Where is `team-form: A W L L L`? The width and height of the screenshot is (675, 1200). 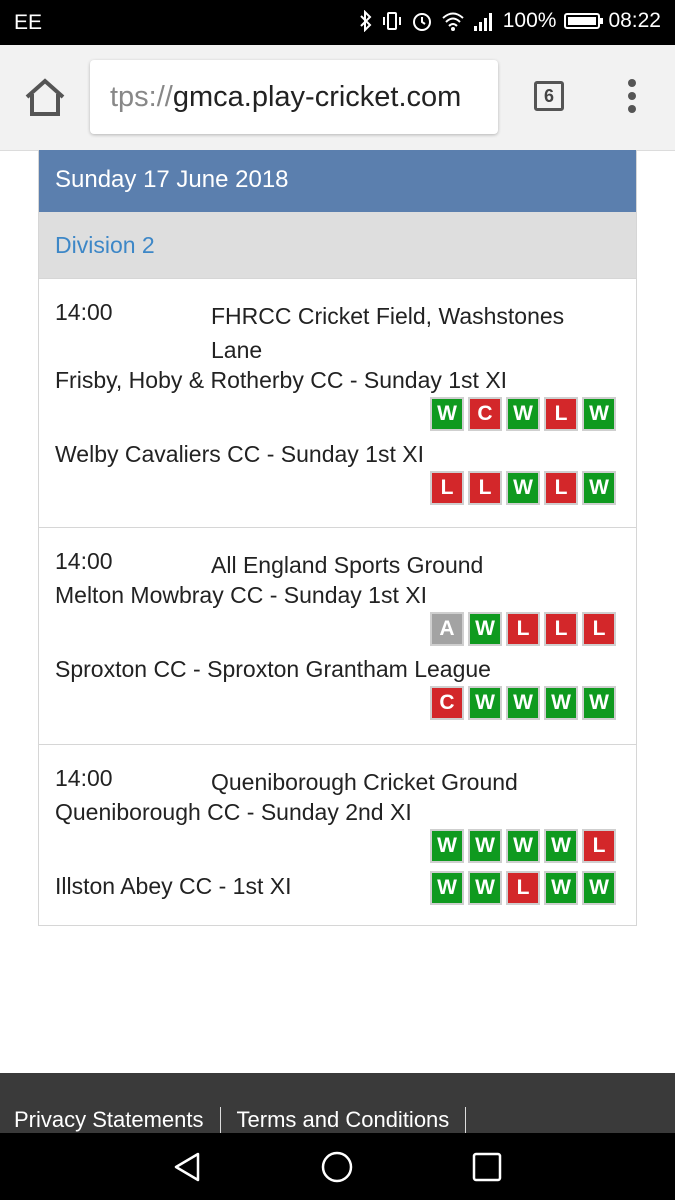
team-form: A W L L L is located at coordinates (523, 629).